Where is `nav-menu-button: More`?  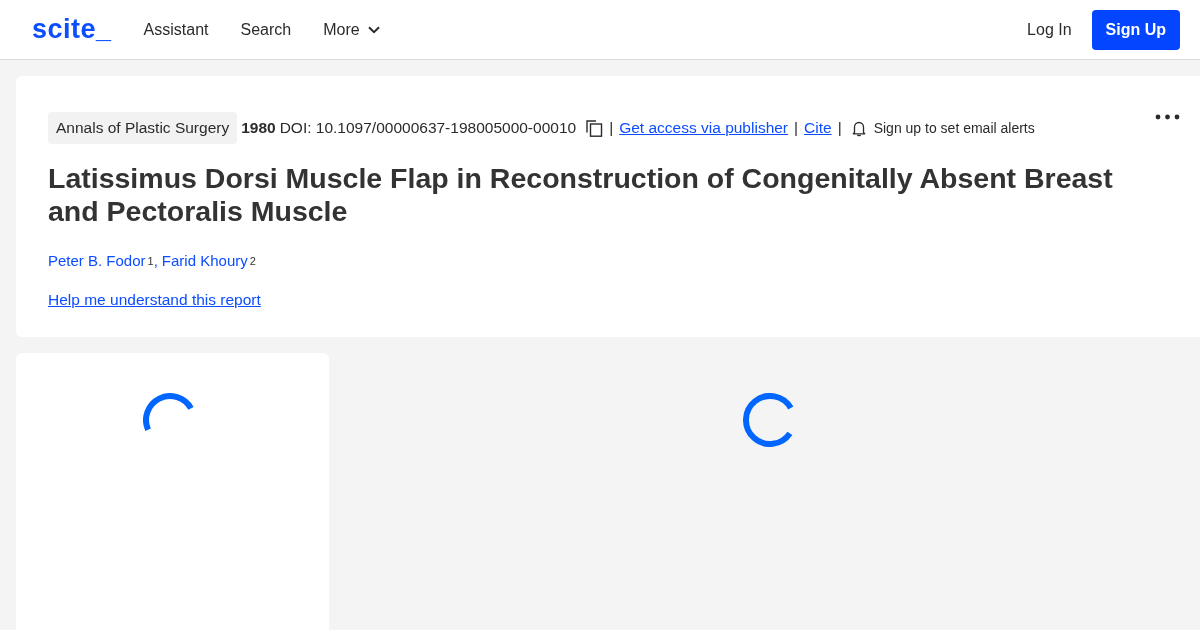
nav-menu-button: More is located at coordinates (351, 29).